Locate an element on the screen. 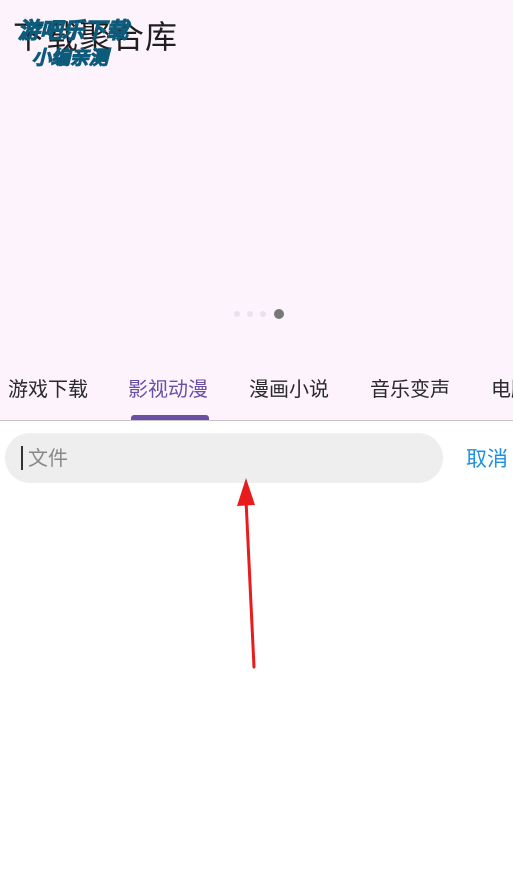 The height and width of the screenshot is (873, 513). tab-music-voice: 音乐变声 is located at coordinates (410, 387).